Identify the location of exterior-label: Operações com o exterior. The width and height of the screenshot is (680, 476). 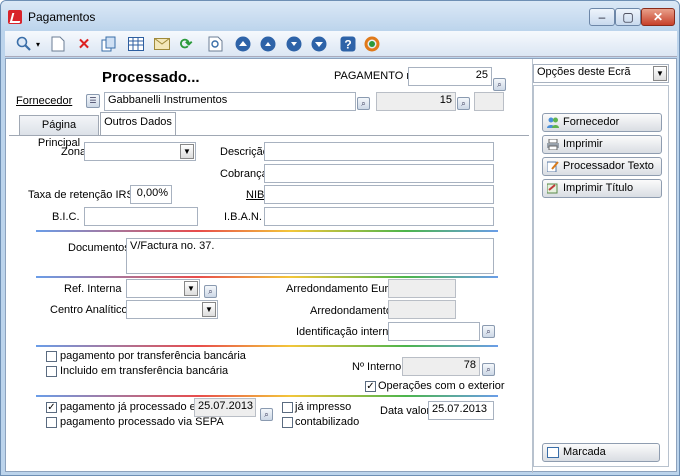
(441, 386).